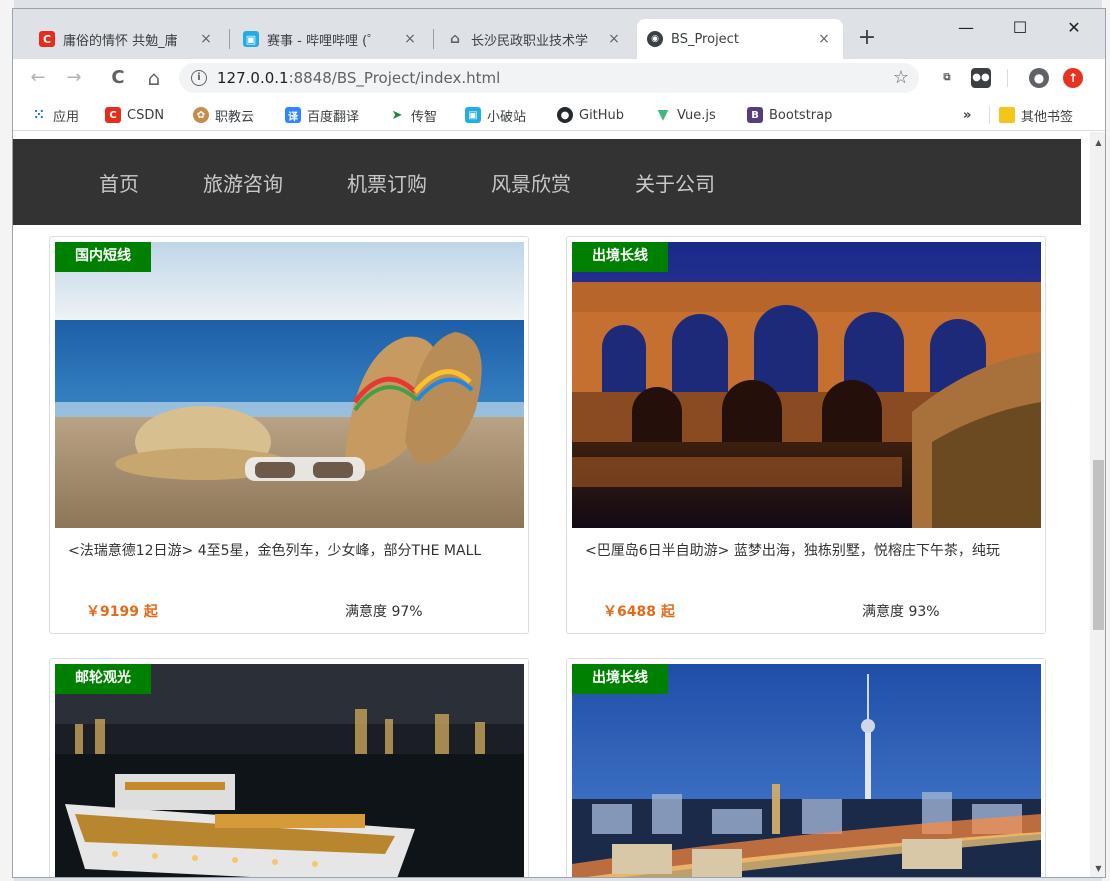  I want to click on reload-icon: C, so click(118, 78).